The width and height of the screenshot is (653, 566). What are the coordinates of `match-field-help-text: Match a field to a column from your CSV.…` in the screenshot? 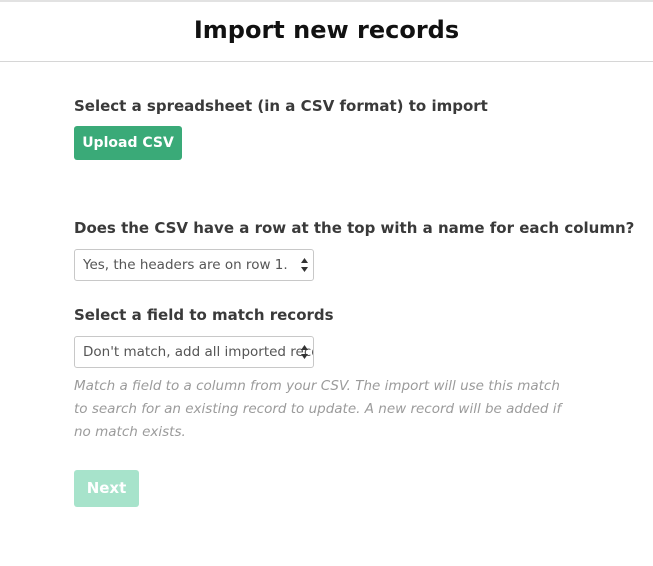 It's located at (318, 409).